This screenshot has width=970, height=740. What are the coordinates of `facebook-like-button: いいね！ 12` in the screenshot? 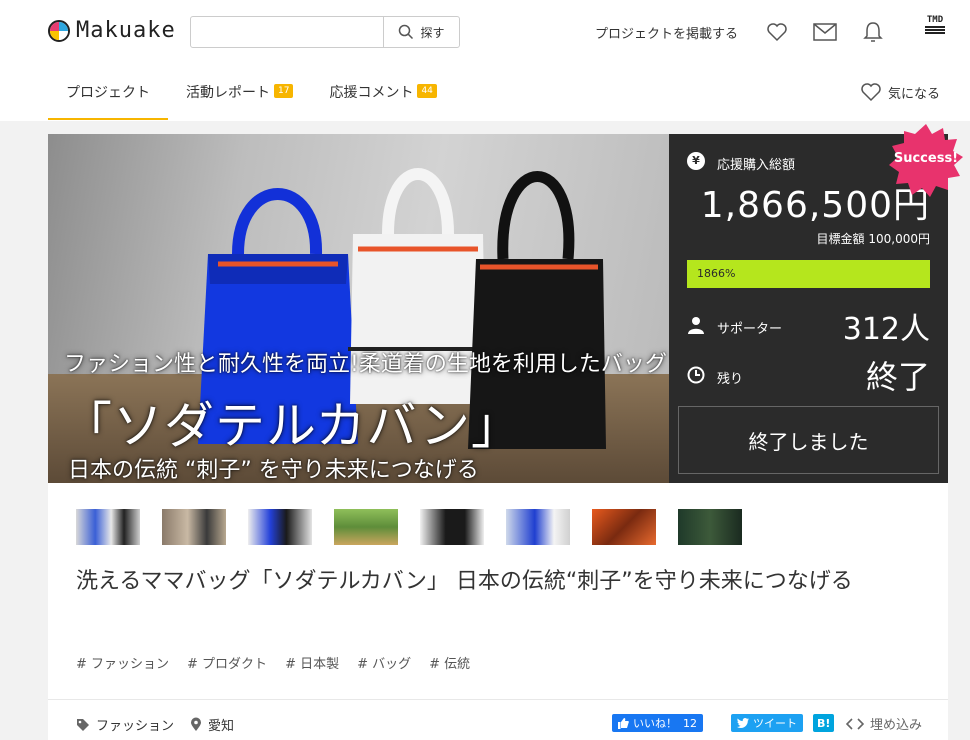 It's located at (657, 723).